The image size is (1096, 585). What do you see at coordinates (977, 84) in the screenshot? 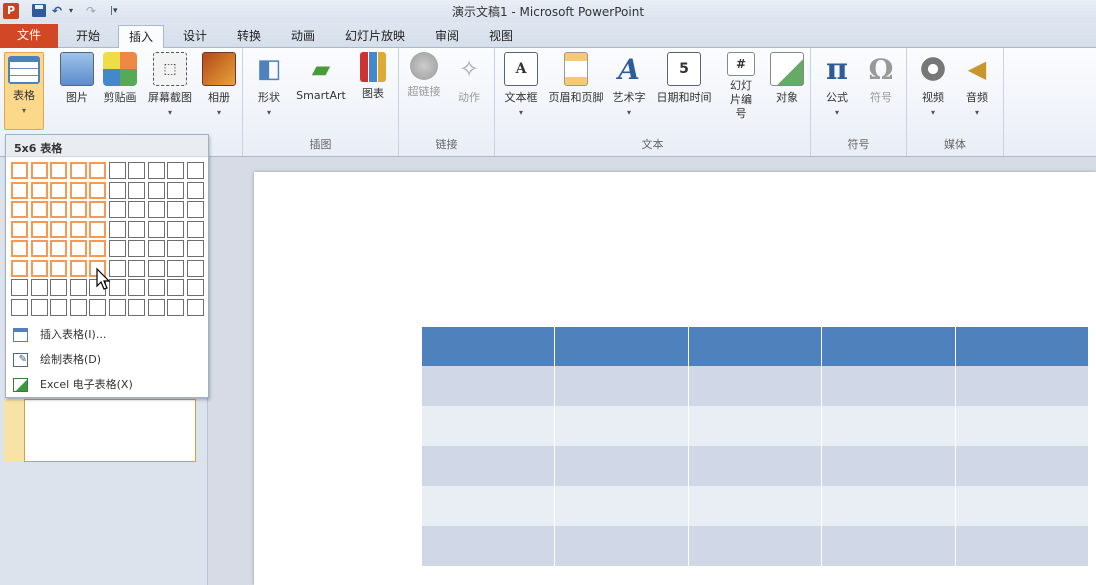
I see `audio-button: ◀ 音频 ▾` at bounding box center [977, 84].